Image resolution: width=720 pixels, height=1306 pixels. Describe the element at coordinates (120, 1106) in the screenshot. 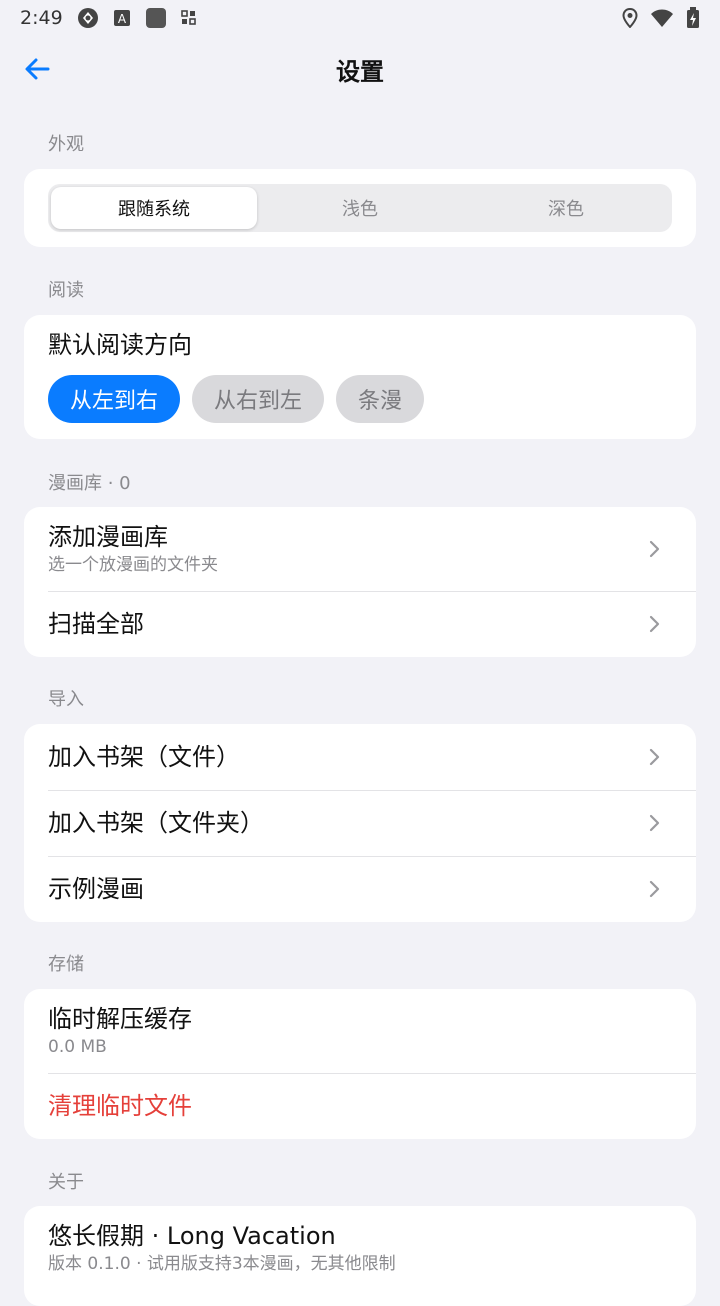

I see `clear-temp-files-label: 清理临时文件` at that location.